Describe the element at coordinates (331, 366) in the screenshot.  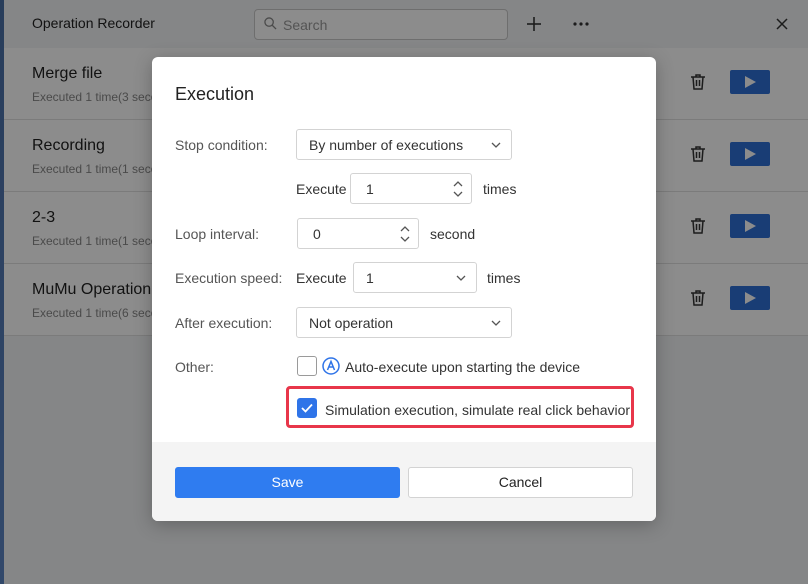
I see `auto-start-icon` at that location.